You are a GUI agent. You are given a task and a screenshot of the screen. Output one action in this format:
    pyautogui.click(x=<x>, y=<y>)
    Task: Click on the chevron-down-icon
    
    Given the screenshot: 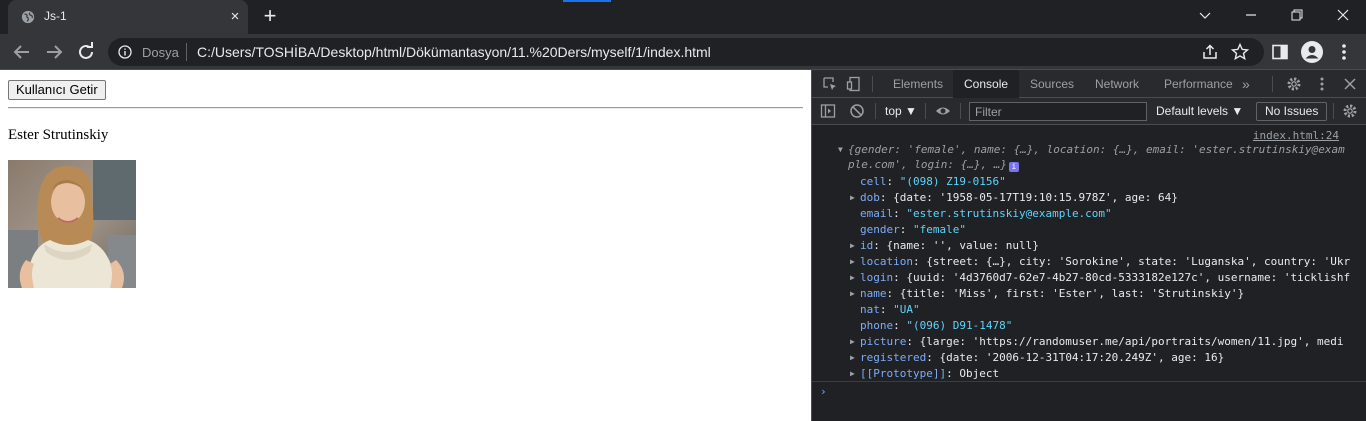 What is the action you would take?
    pyautogui.click(x=1205, y=15)
    